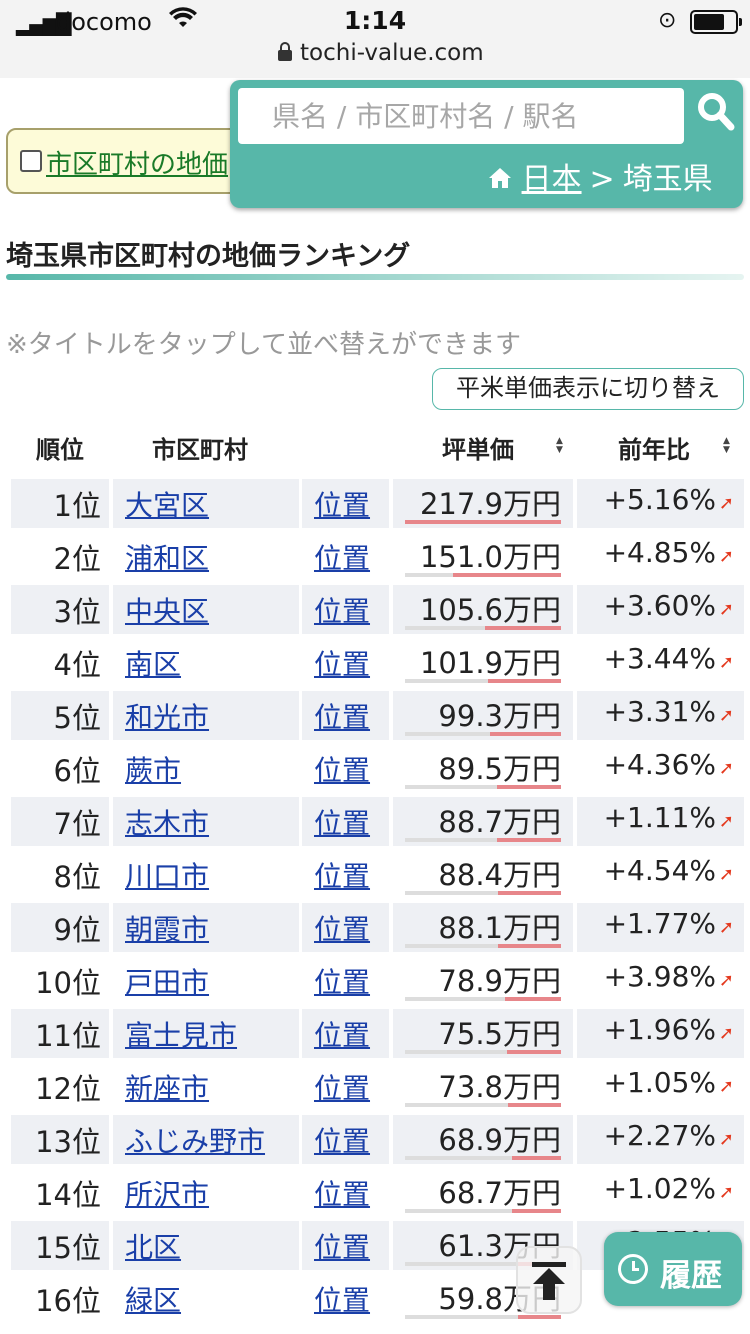 Image resolution: width=750 pixels, height=1334 pixels. Describe the element at coordinates (200, 447) in the screenshot. I see `header-city: 市区町村` at that location.